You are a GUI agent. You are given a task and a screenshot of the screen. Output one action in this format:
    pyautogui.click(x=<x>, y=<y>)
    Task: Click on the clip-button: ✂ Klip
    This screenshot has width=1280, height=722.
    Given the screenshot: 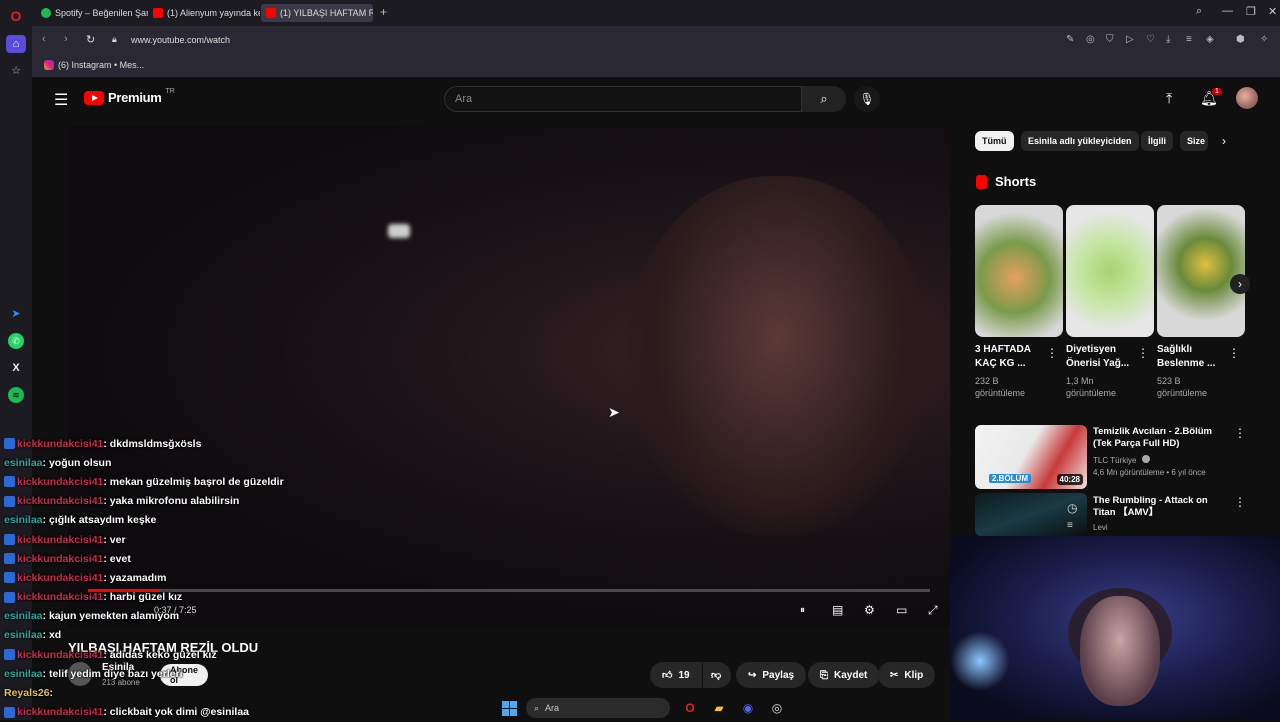 What is the action you would take?
    pyautogui.click(x=907, y=675)
    